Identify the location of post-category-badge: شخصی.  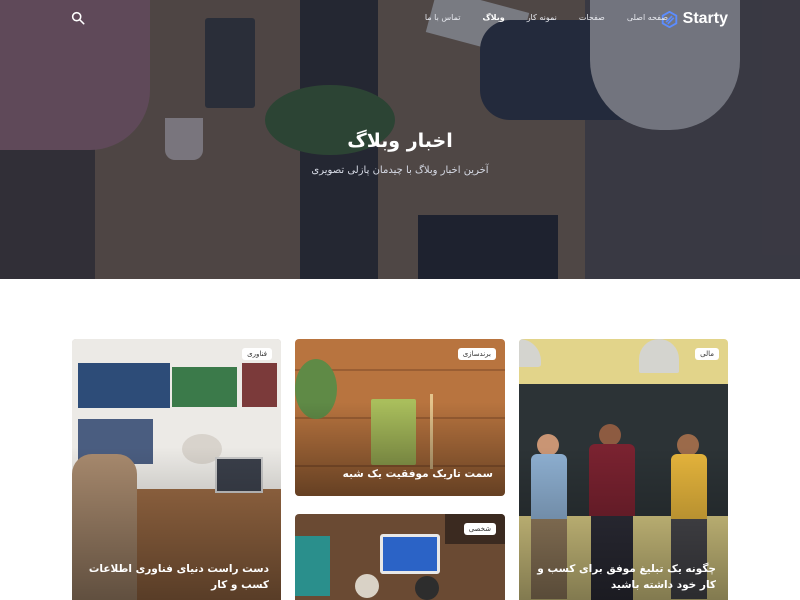
(479, 529).